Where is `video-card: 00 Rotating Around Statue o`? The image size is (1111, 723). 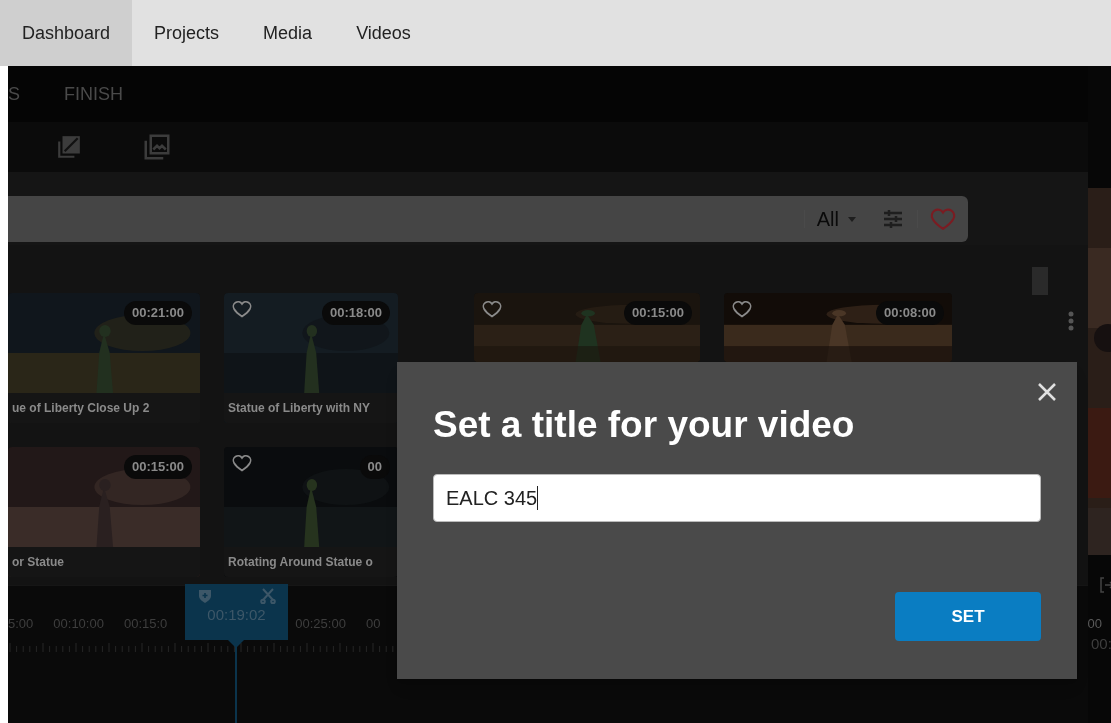
video-card: 00 Rotating Around Statue o is located at coordinates (311, 512).